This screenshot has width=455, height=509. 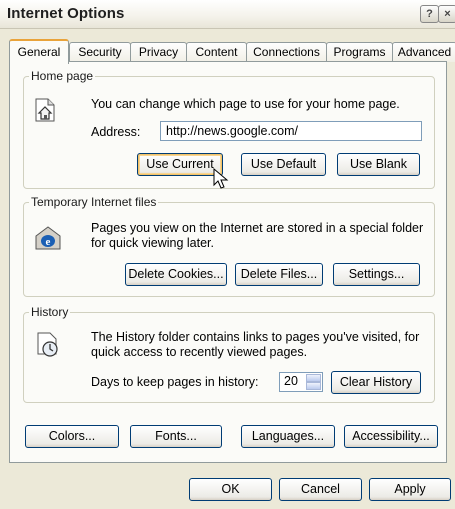 I want to click on title-bar: Internet Options ? ×, so click(x=227, y=14).